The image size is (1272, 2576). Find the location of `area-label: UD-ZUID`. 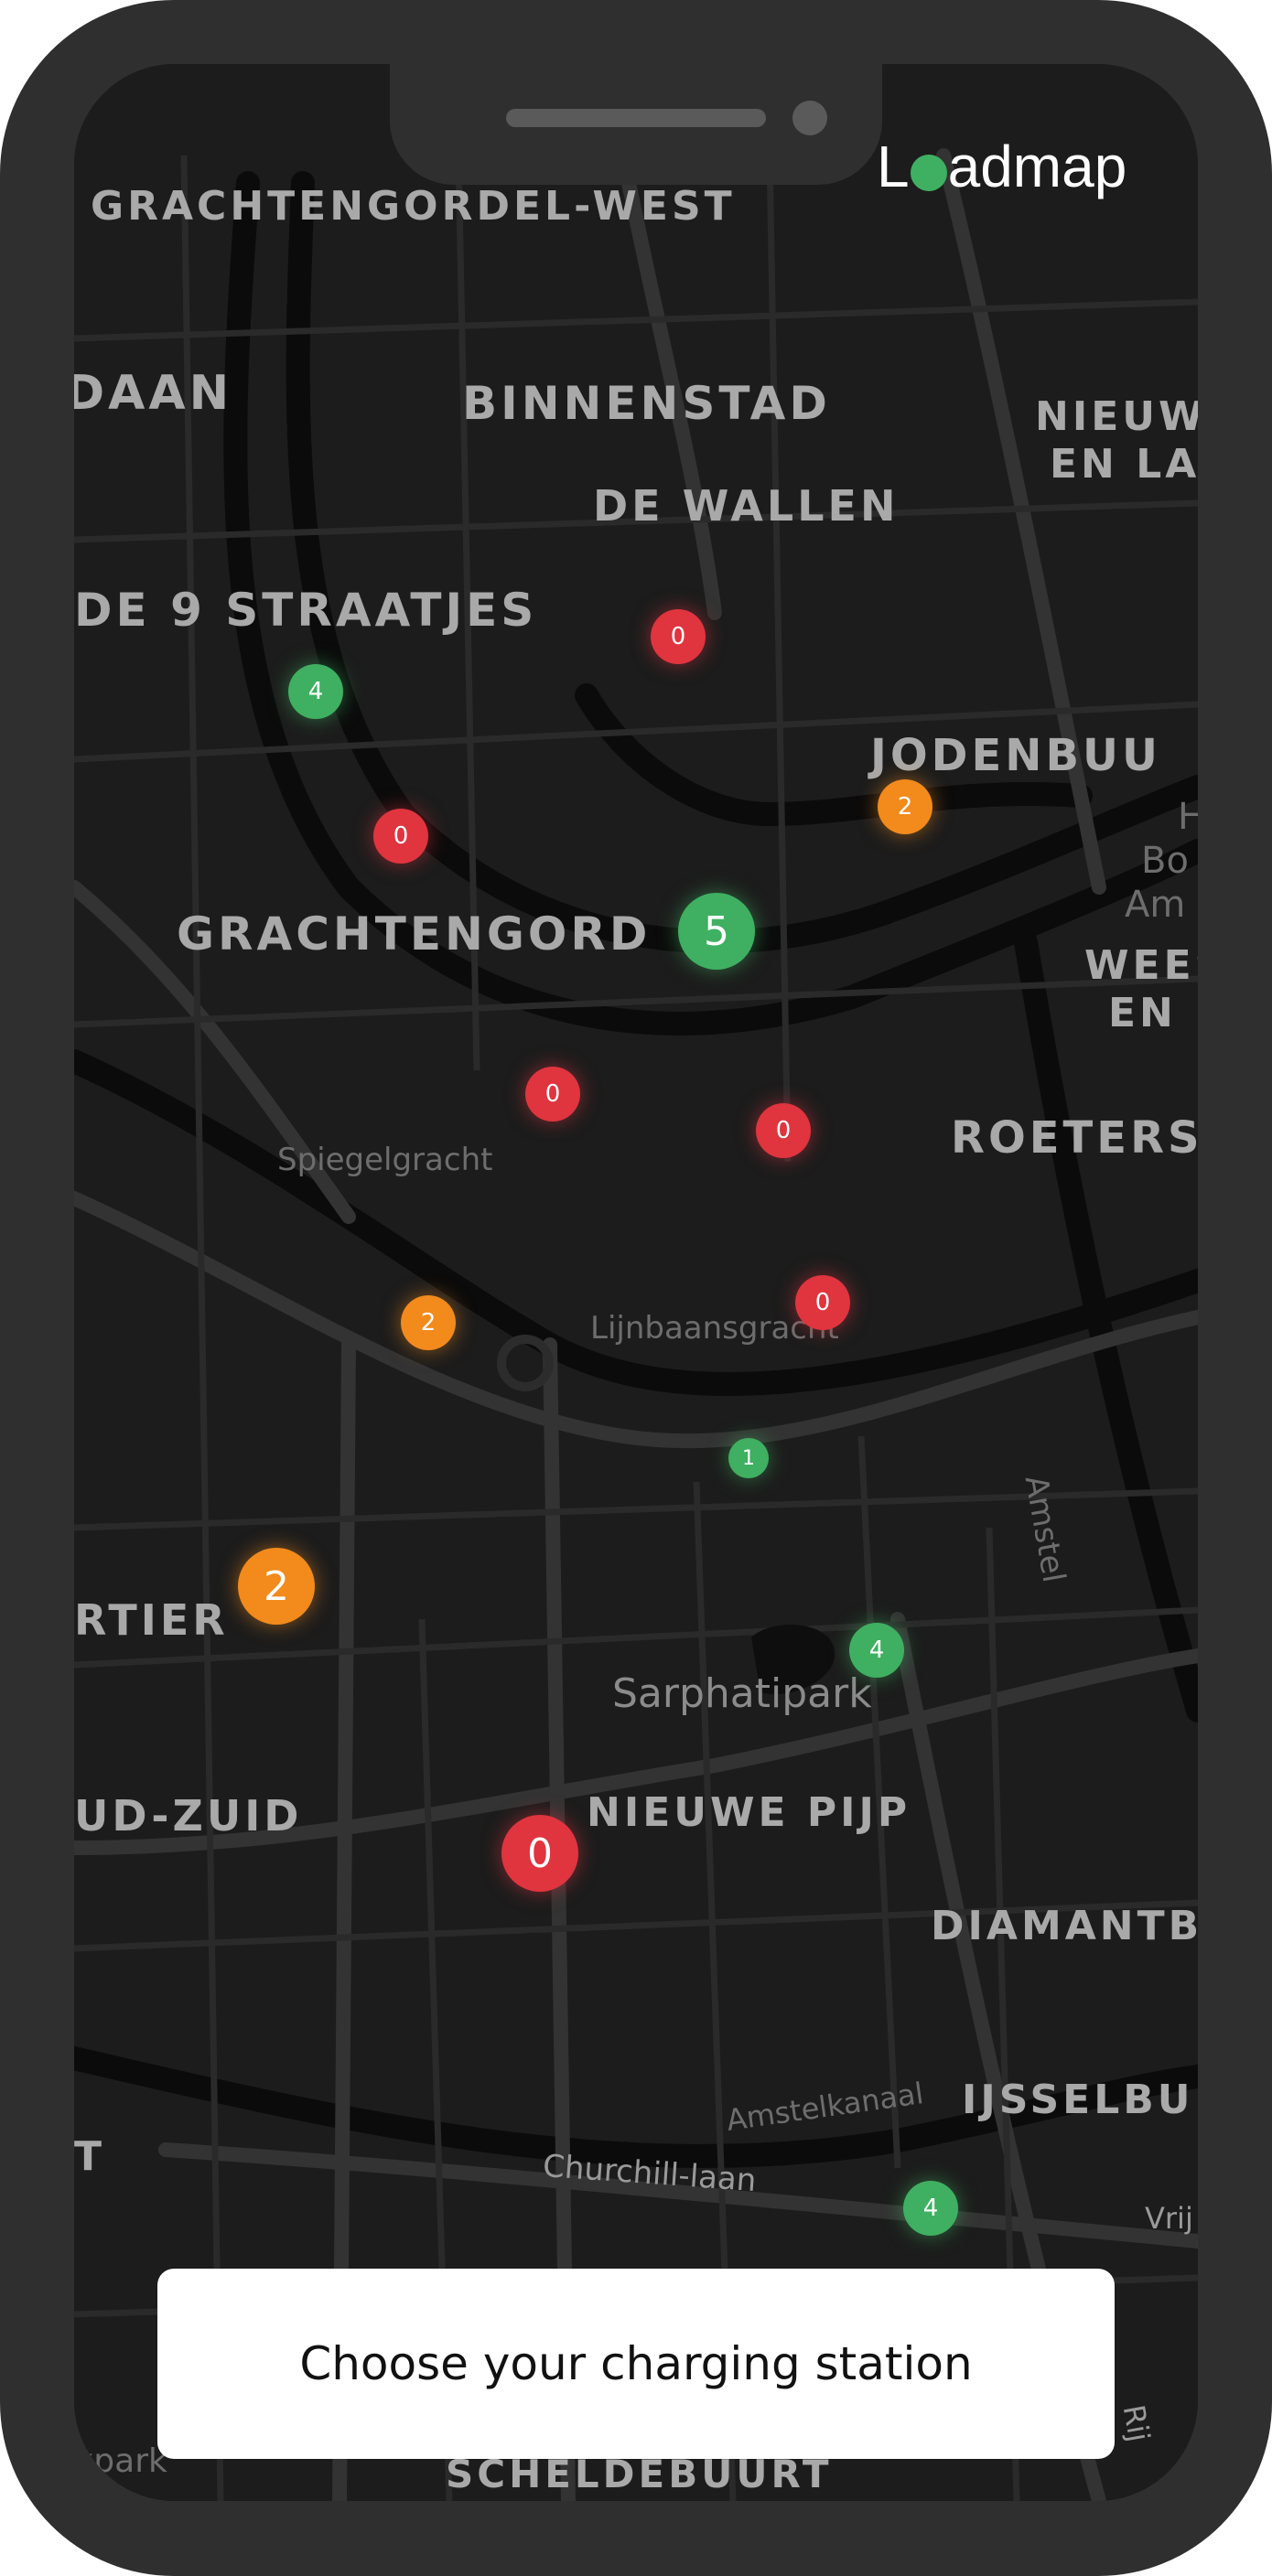

area-label: UD-ZUID is located at coordinates (189, 1816).